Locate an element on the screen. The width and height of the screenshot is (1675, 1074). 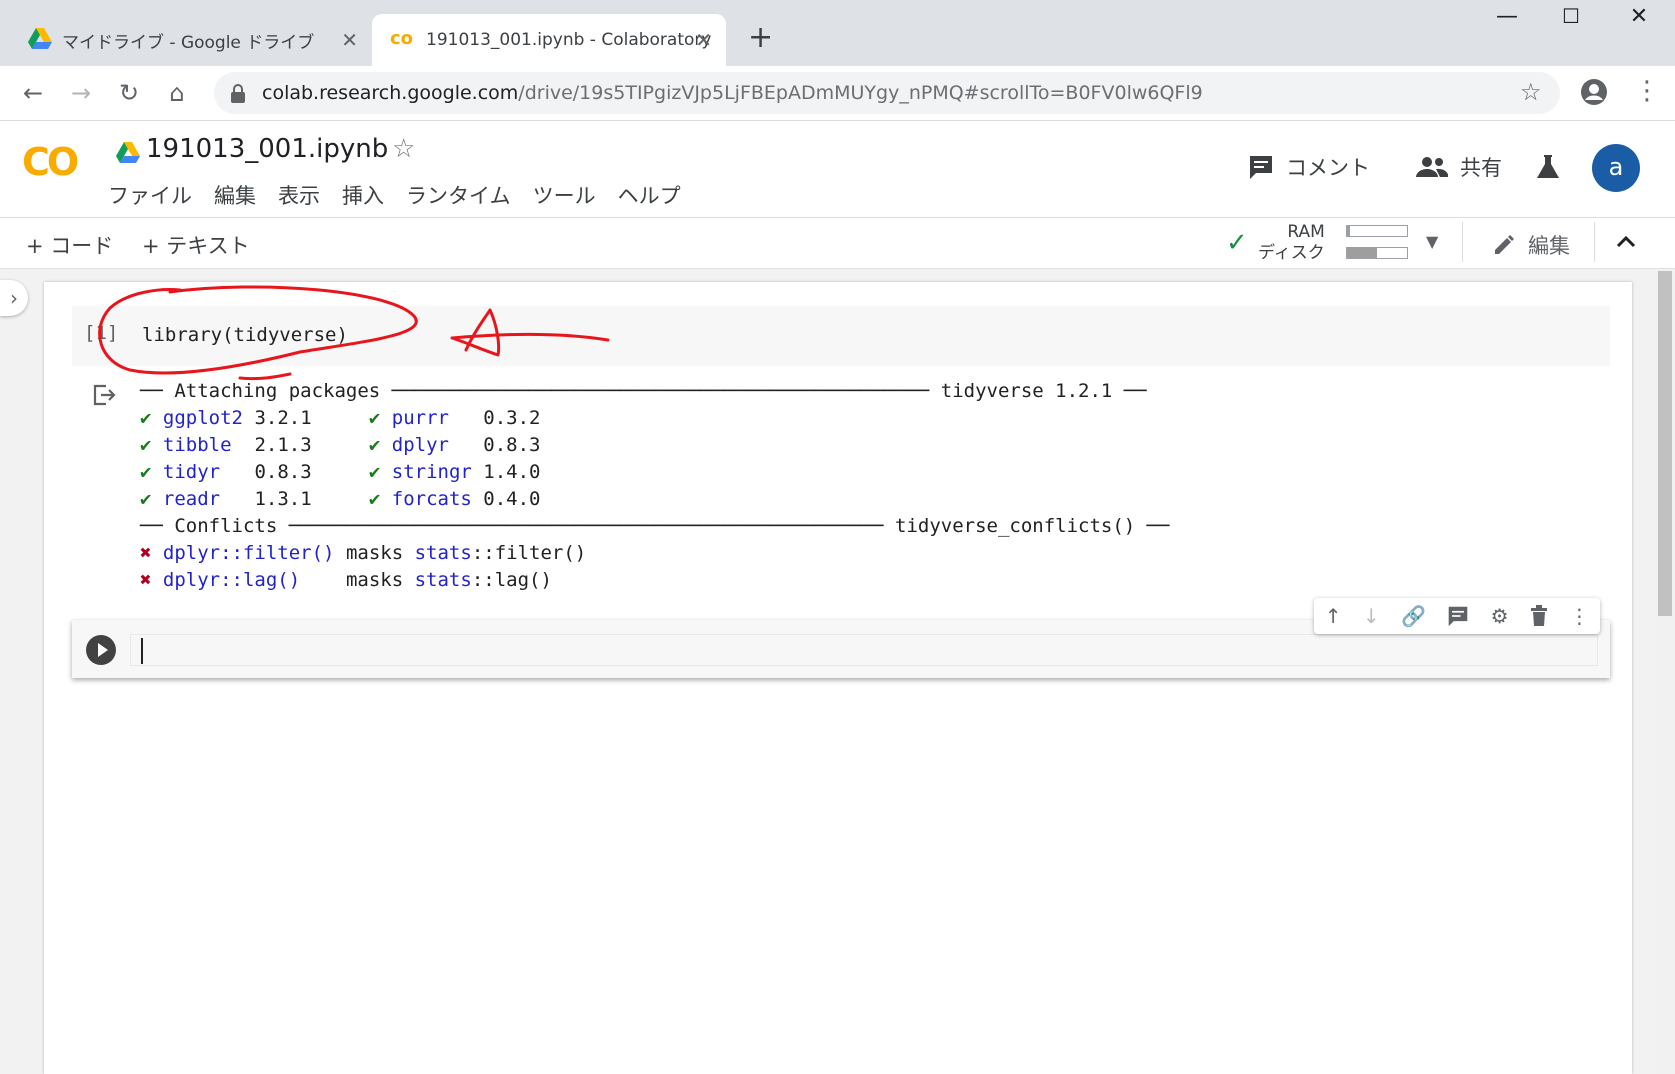
comment-label: コメント is located at coordinates (1328, 168).